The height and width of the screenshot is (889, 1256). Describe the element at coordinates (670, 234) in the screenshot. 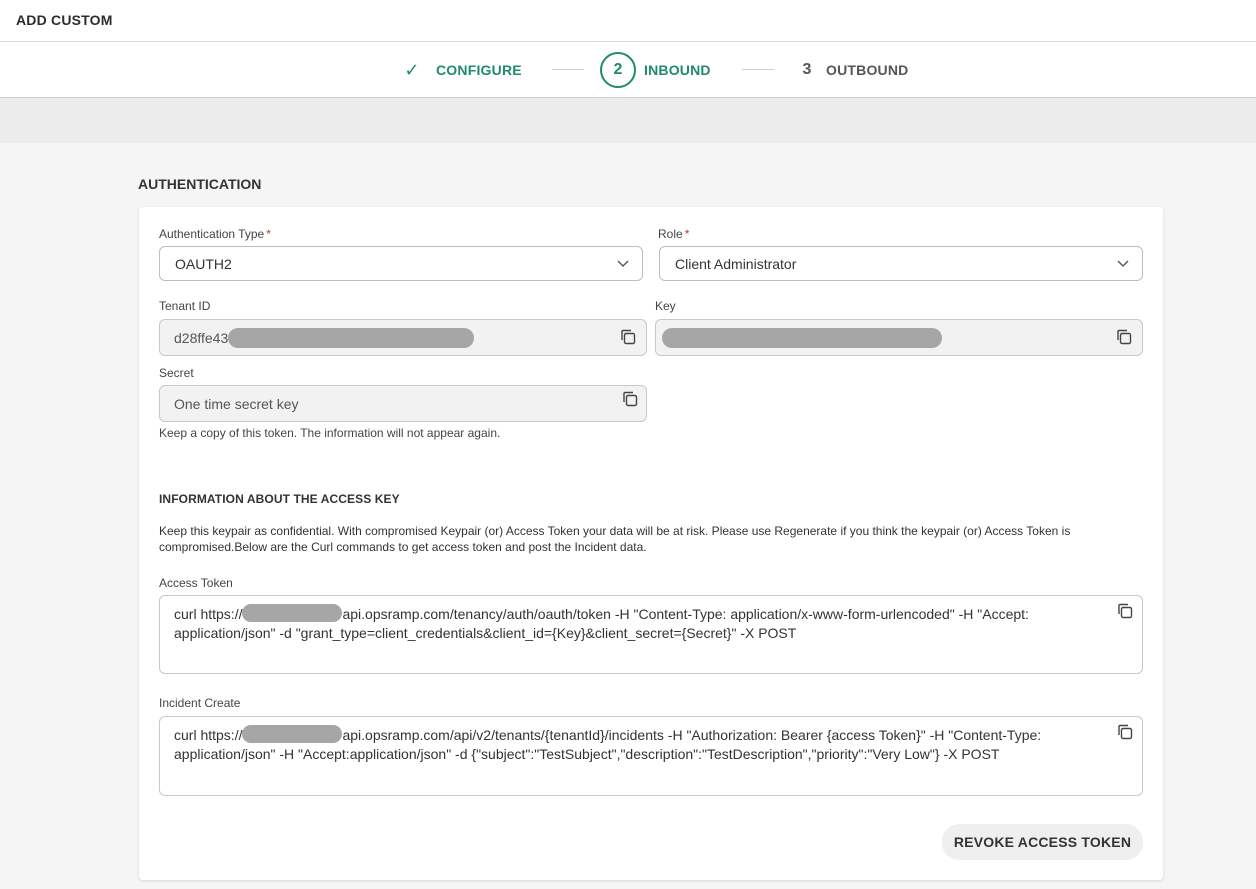

I see `role-label-text: Role` at that location.